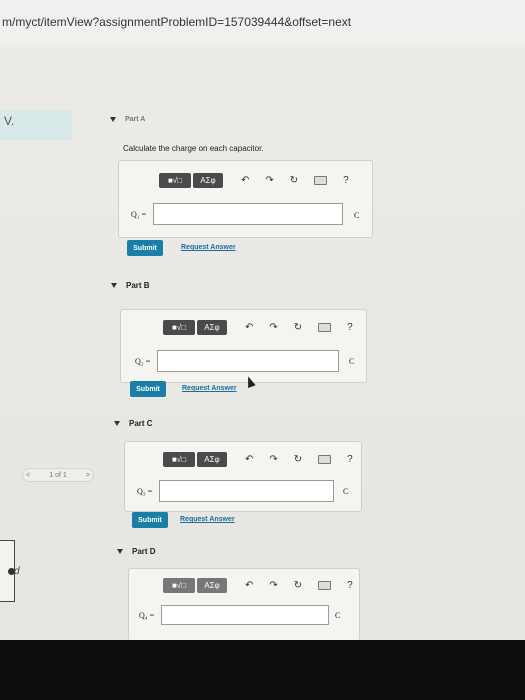 This screenshot has height=700, width=525. Describe the element at coordinates (150, 520) in the screenshot. I see `submit-button-c: Submit` at that location.